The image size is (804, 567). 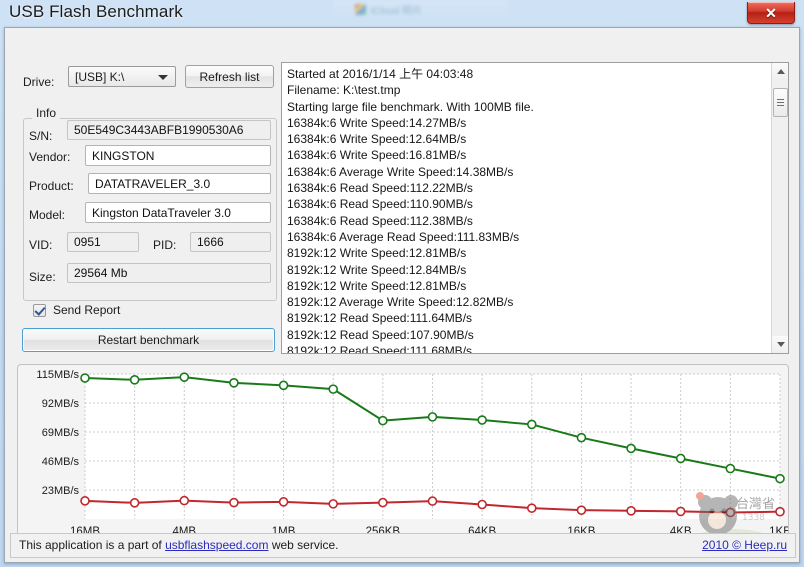 I want to click on close-icon: ✕, so click(x=771, y=12).